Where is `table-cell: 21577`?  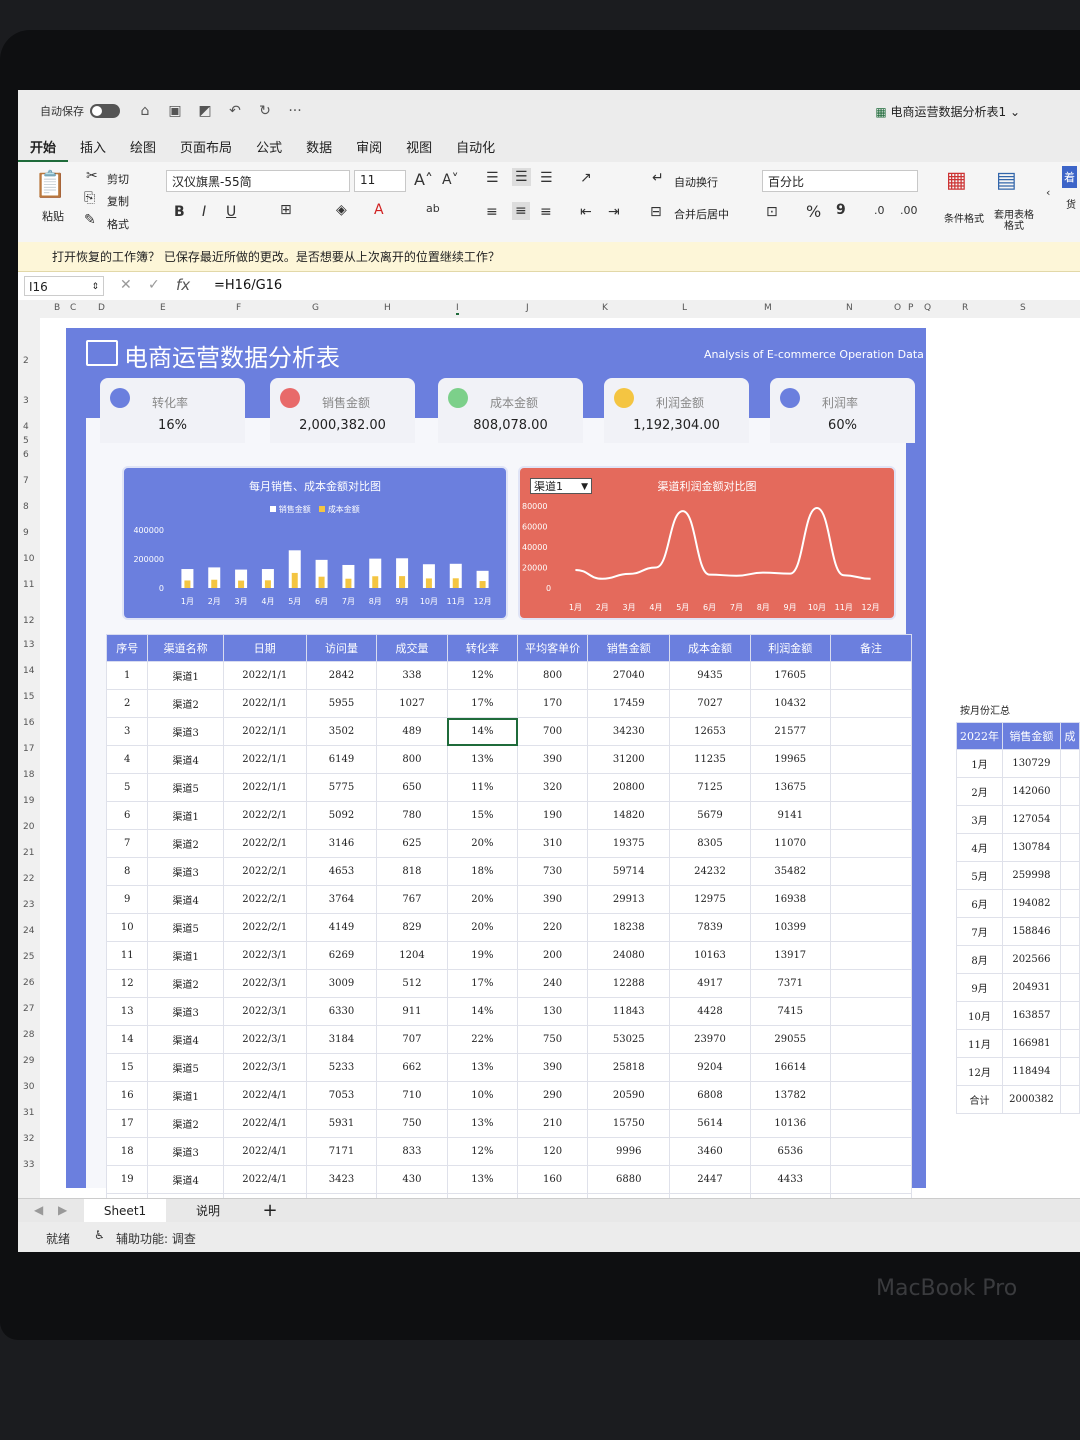
table-cell: 21577 is located at coordinates (790, 731).